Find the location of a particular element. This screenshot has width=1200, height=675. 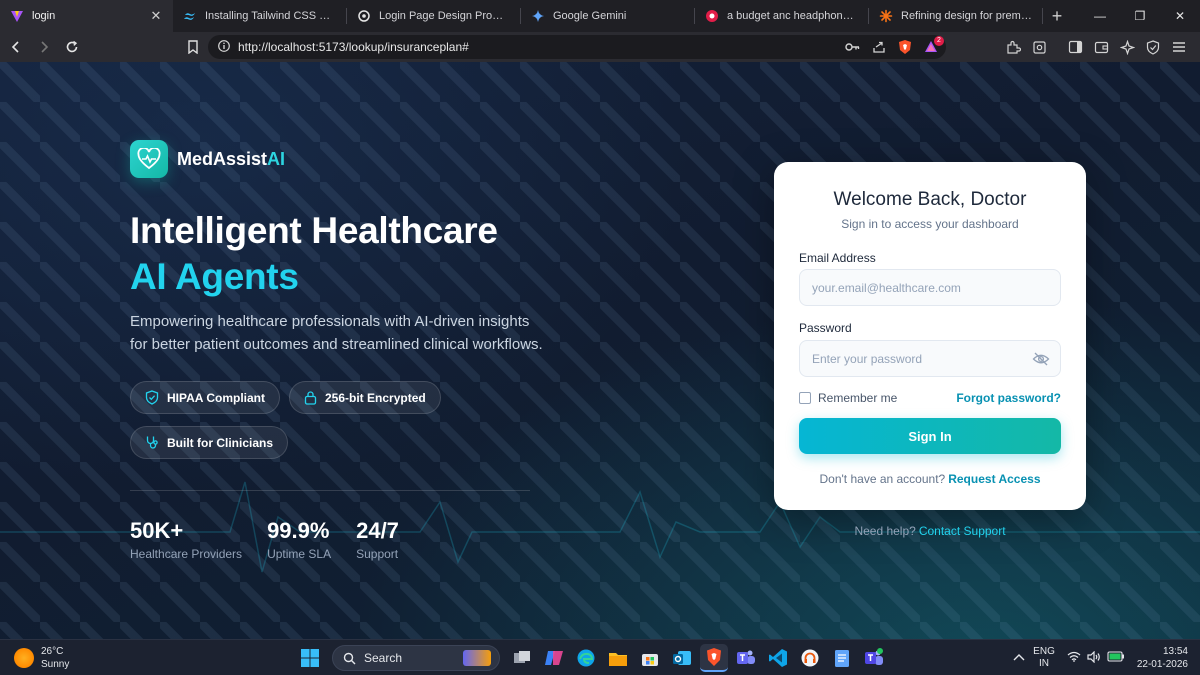

gemini-icon is located at coordinates (538, 16).